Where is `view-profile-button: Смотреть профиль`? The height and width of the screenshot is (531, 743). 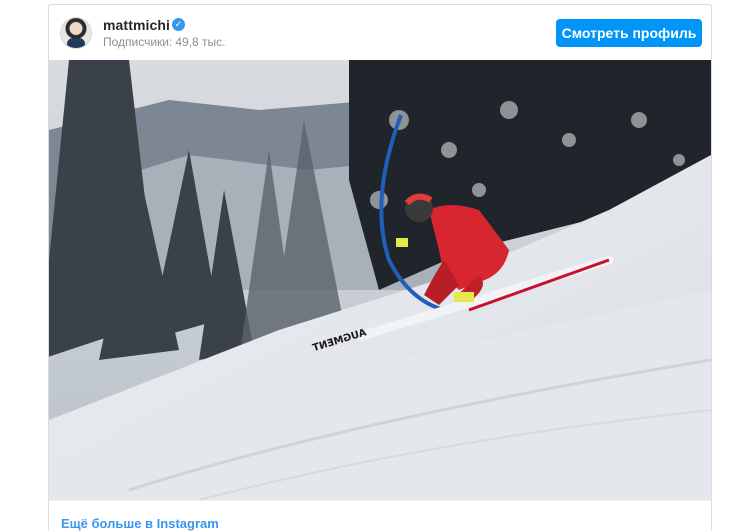
view-profile-button: Смотреть профиль is located at coordinates (629, 33).